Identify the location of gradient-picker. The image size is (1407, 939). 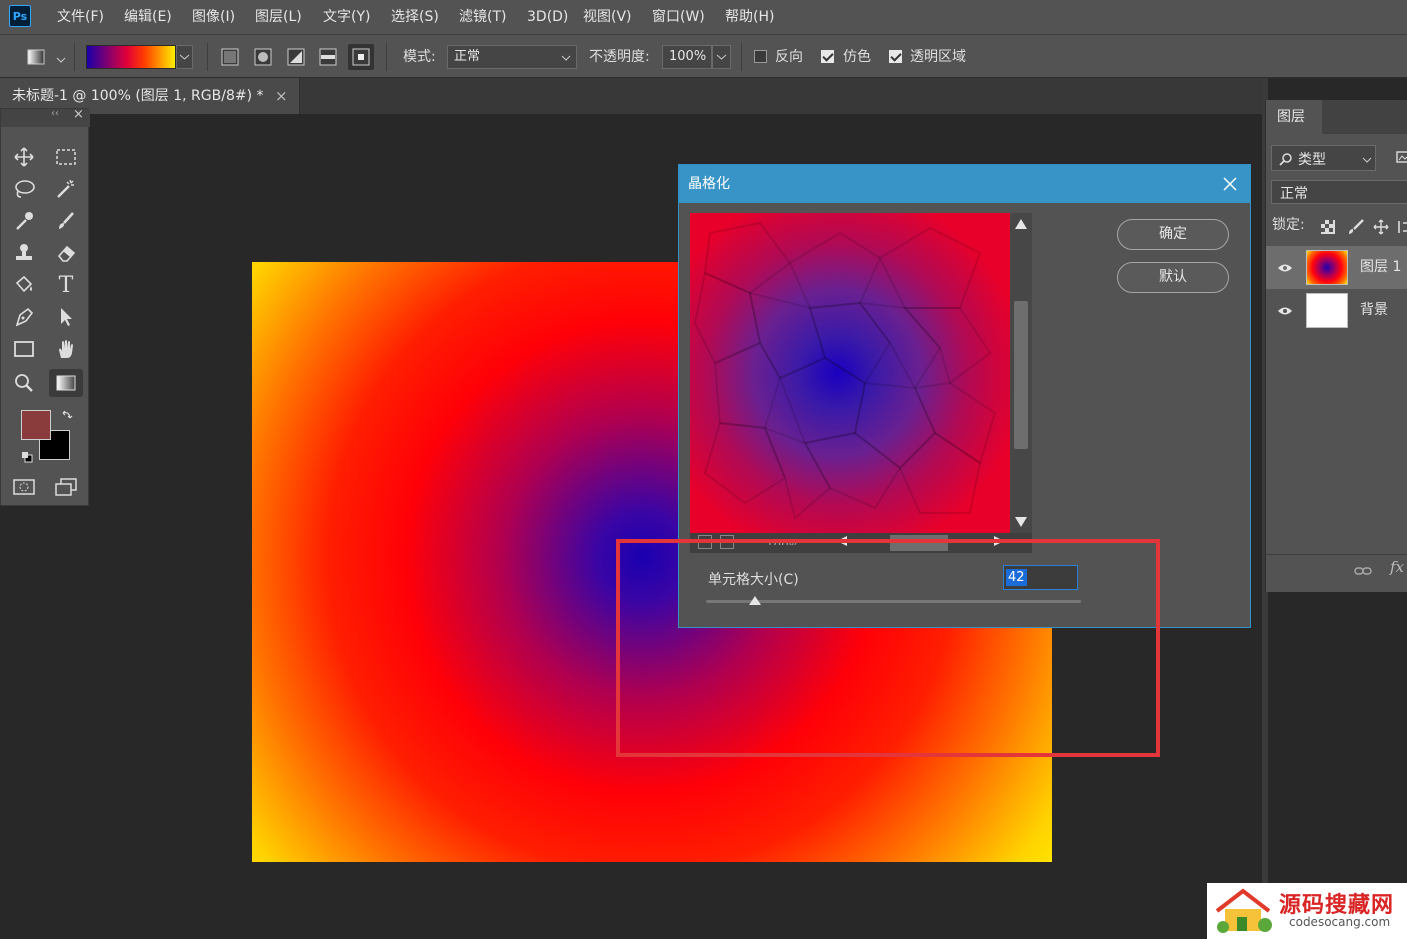
(131, 57).